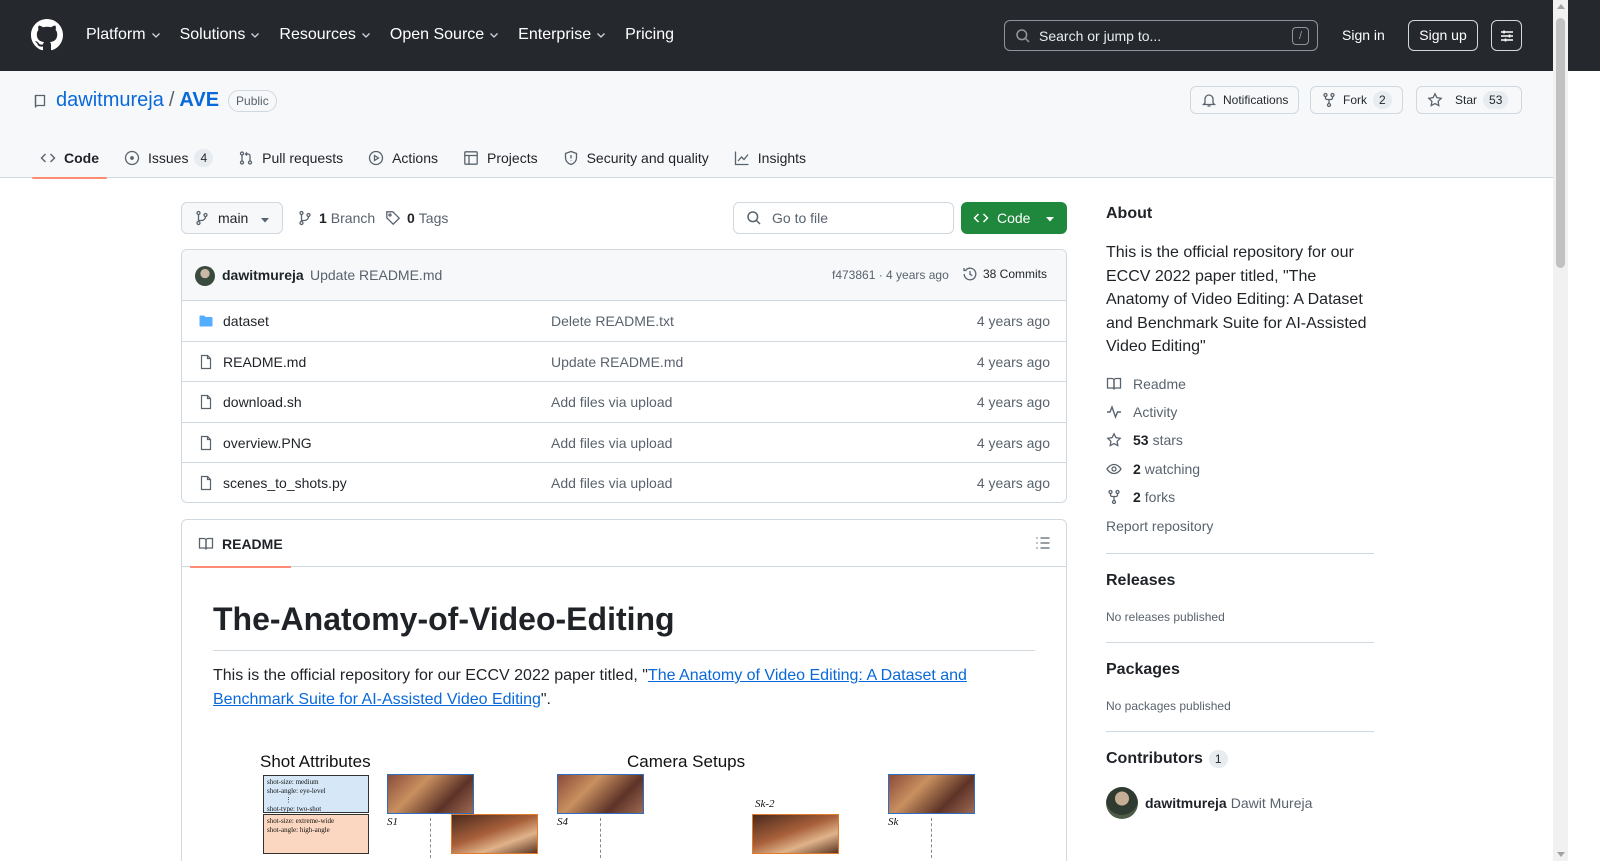 This screenshot has height=861, width=1600. I want to click on file-icon, so click(206, 402).